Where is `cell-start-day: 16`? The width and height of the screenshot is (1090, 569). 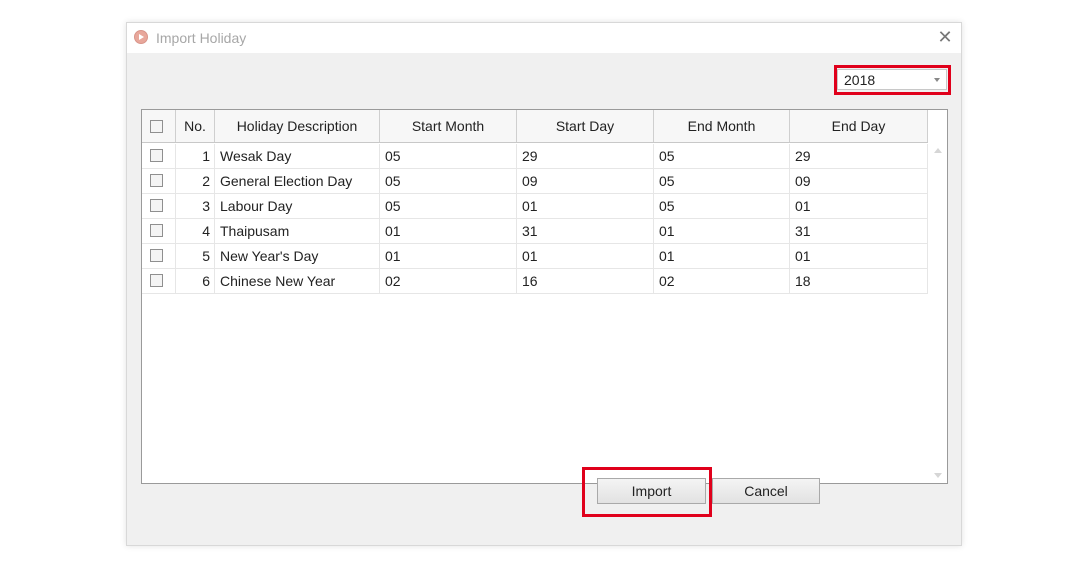
cell-start-day: 16 is located at coordinates (585, 281).